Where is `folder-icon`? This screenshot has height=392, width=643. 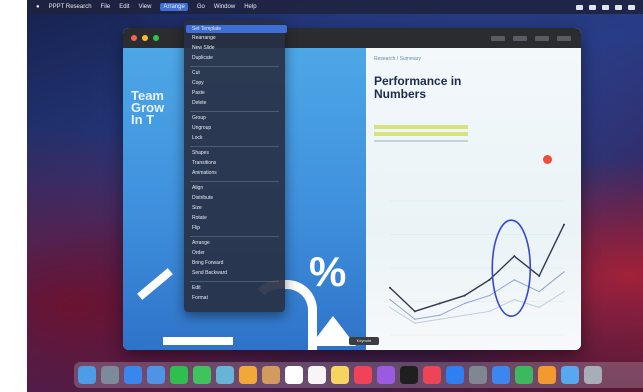
folder-icon is located at coordinates (570, 375).